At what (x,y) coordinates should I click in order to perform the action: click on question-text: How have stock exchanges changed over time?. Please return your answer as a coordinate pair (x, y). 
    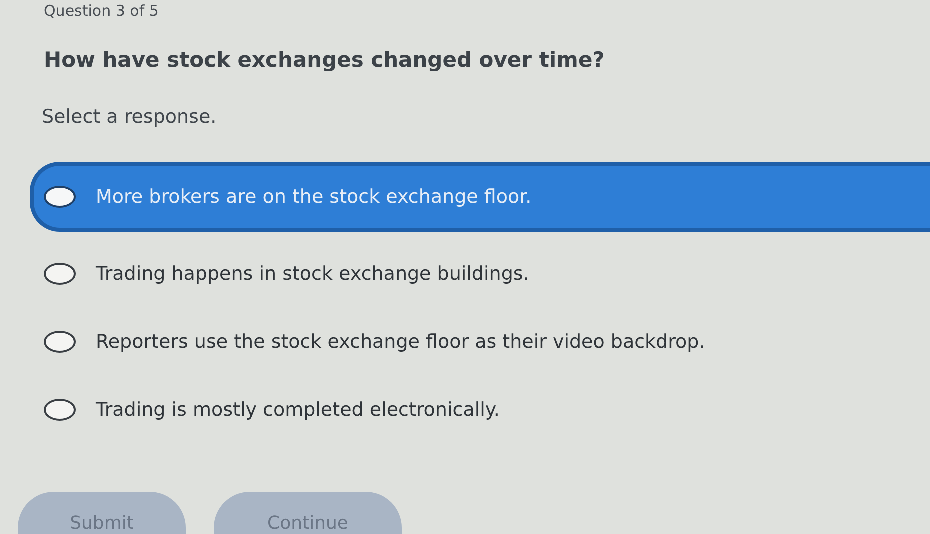
    Looking at the image, I should click on (325, 60).